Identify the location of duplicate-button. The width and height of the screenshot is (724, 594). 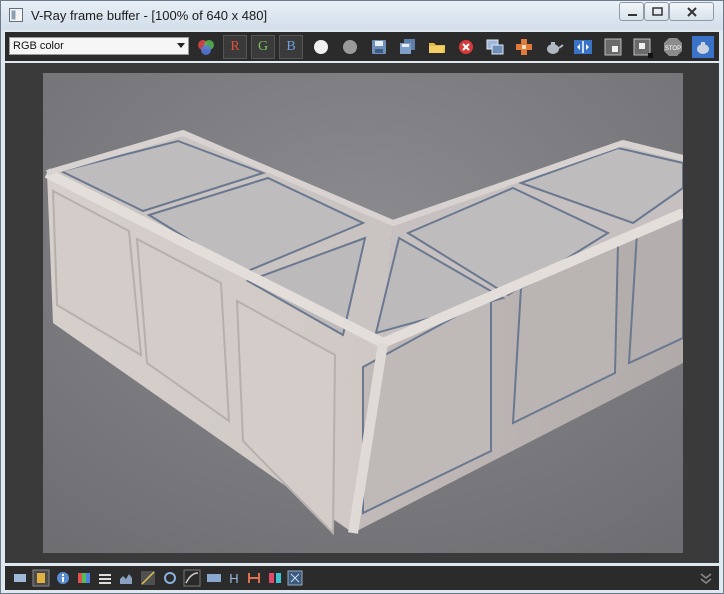
(495, 47).